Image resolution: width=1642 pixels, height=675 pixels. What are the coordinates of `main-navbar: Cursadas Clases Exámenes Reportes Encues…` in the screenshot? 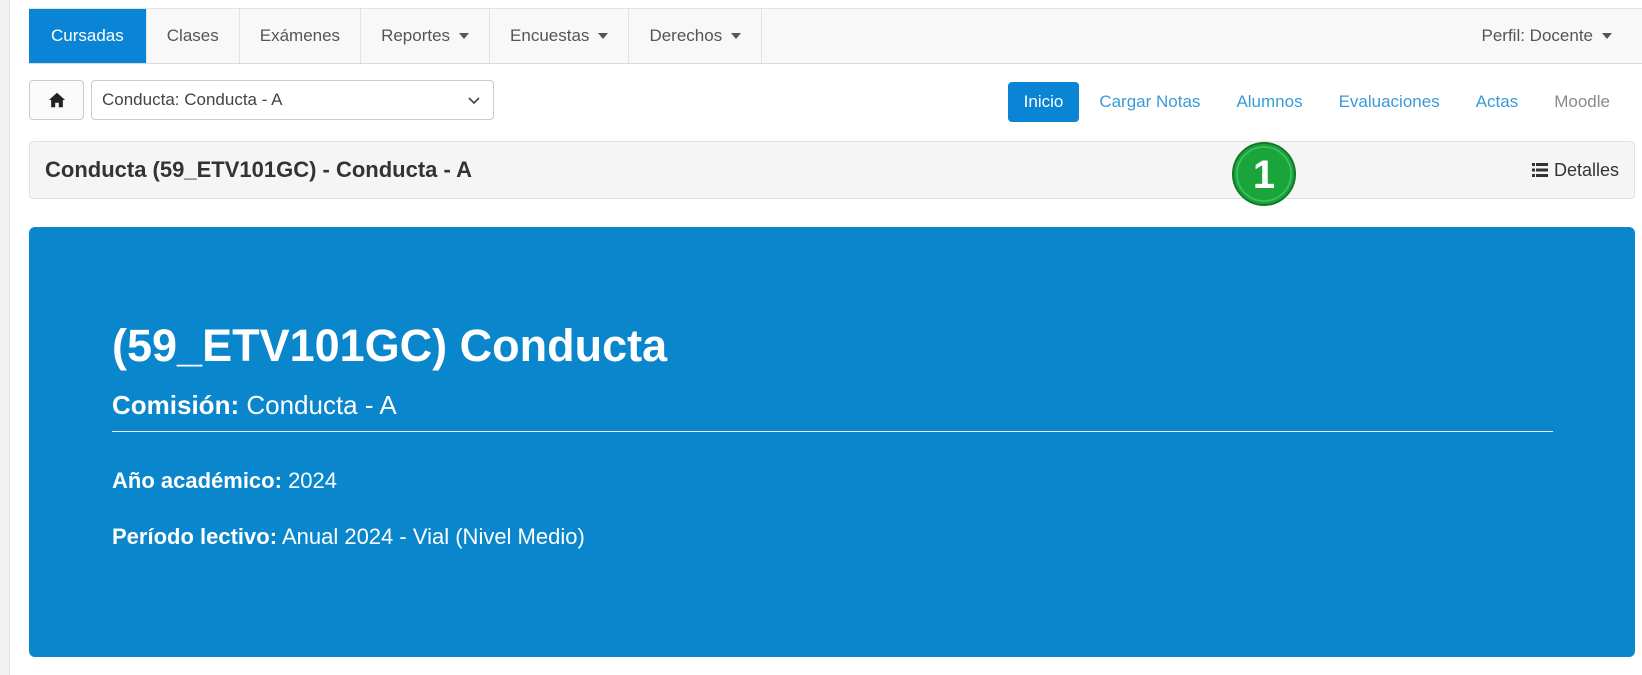 It's located at (835, 36).